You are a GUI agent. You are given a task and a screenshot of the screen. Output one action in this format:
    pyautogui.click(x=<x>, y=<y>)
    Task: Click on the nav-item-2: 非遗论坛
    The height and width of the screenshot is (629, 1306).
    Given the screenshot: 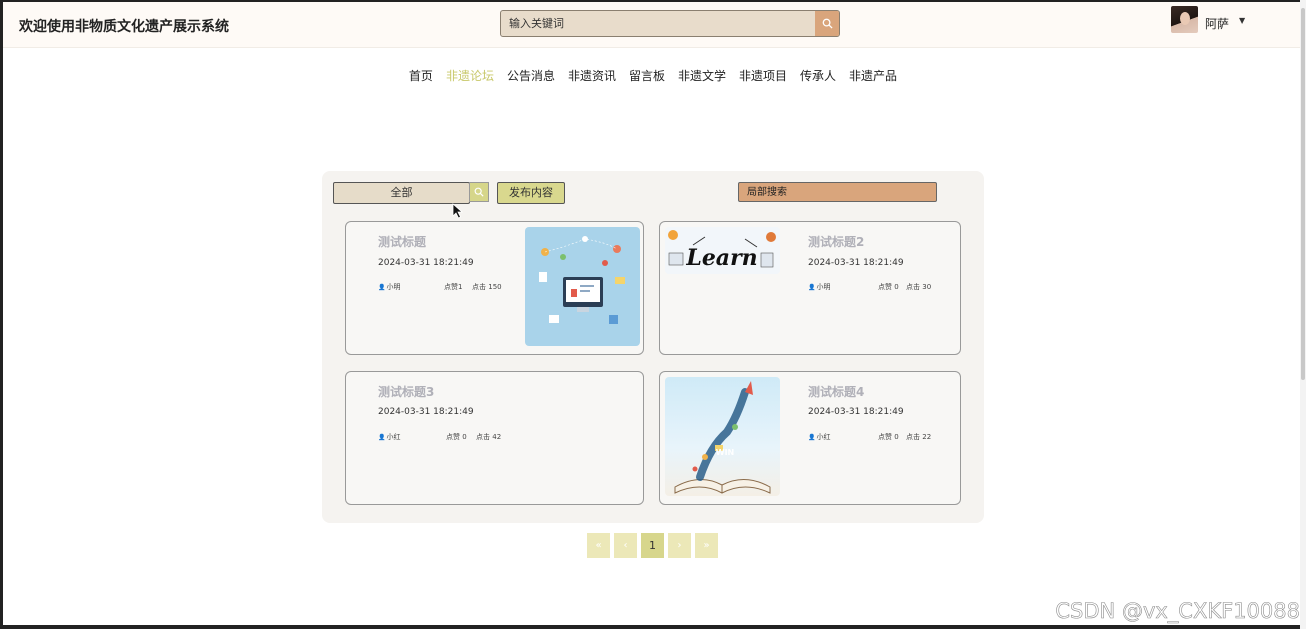 What is the action you would take?
    pyautogui.click(x=470, y=75)
    